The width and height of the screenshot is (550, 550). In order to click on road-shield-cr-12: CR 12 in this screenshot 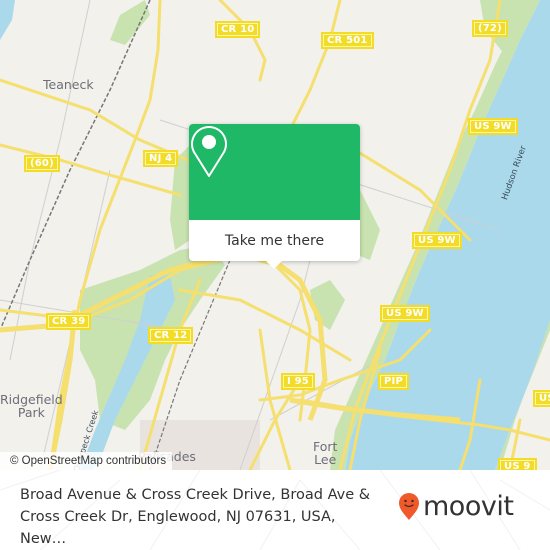, I will do `click(171, 335)`.